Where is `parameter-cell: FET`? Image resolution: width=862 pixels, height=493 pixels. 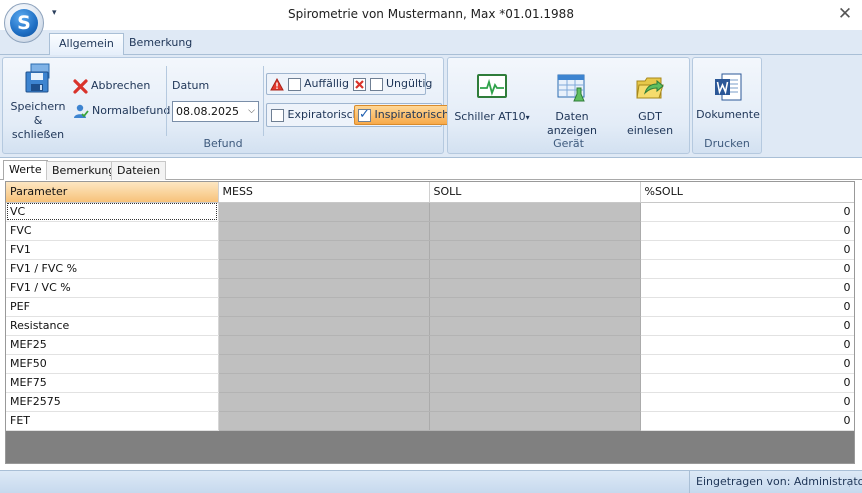 parameter-cell: FET is located at coordinates (112, 421).